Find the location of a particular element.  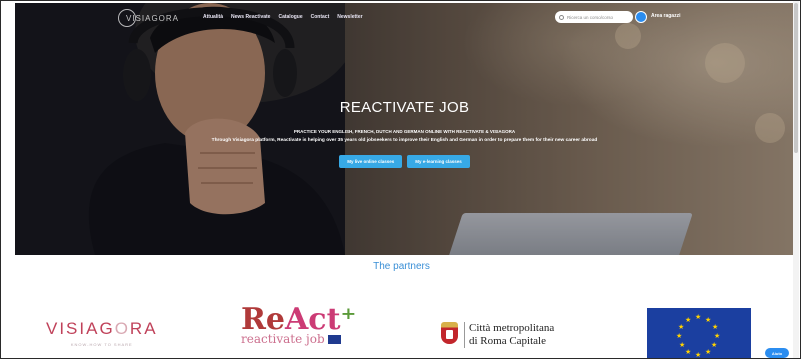

user-avatar-icon is located at coordinates (641, 17).